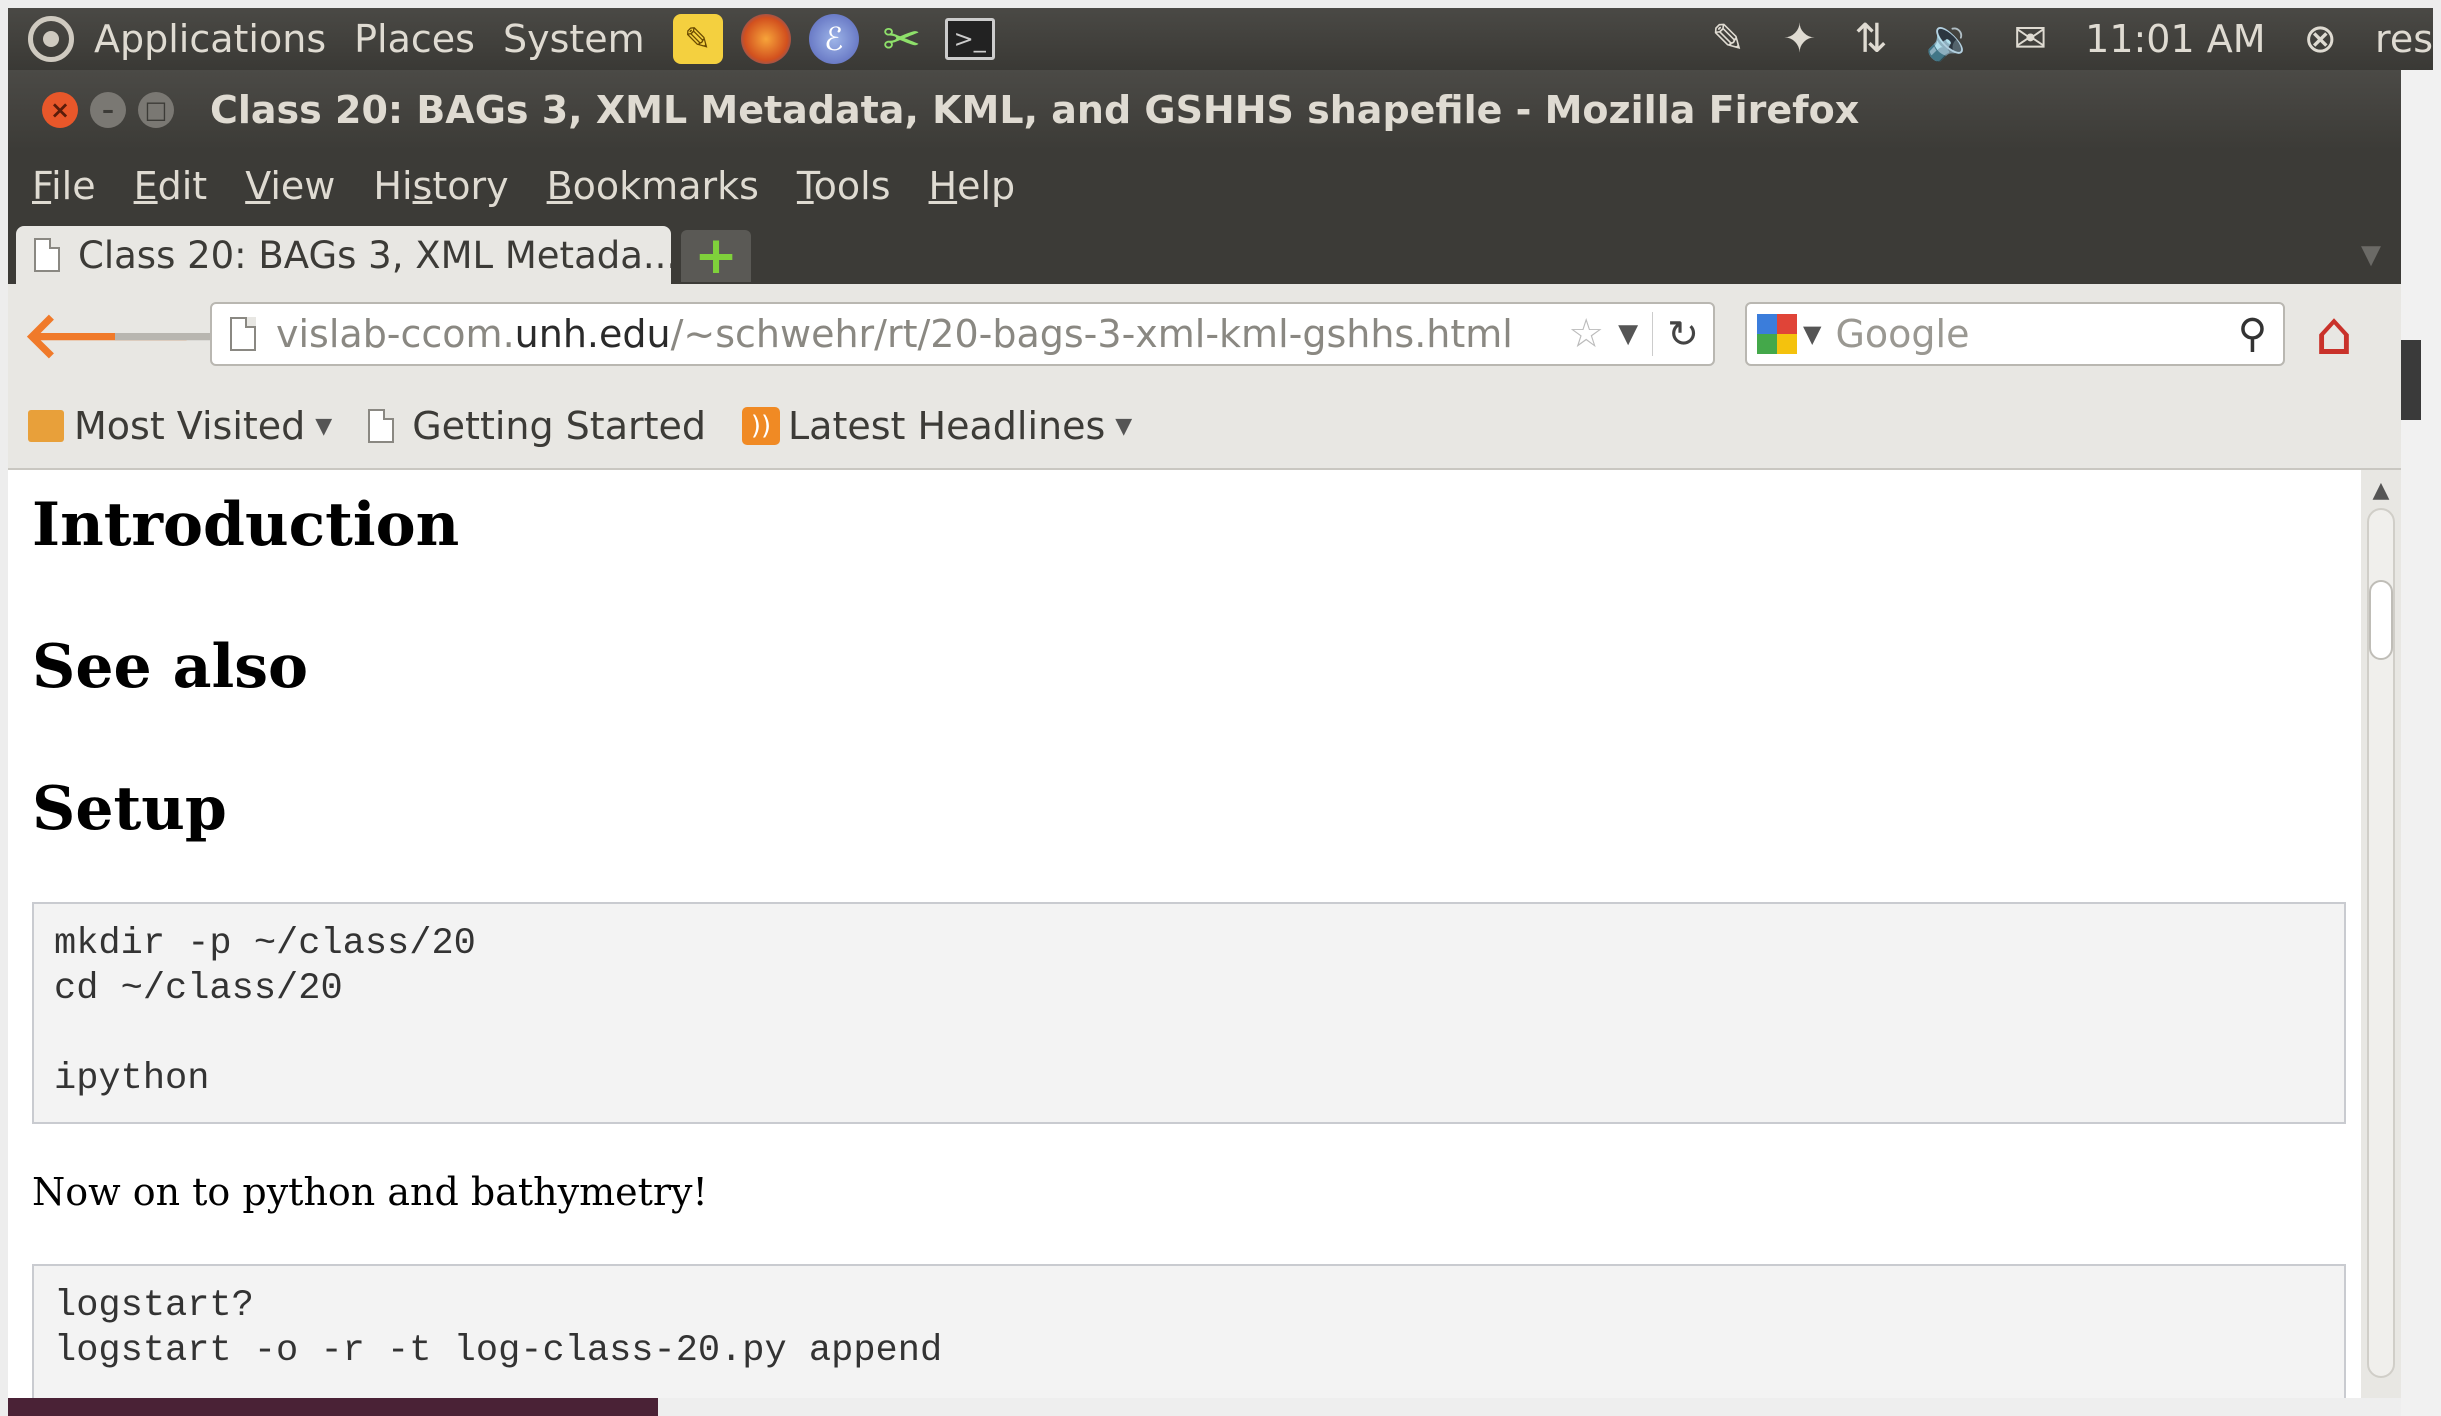 The image size is (2441, 1416). I want to click on system-menu: System, so click(574, 39).